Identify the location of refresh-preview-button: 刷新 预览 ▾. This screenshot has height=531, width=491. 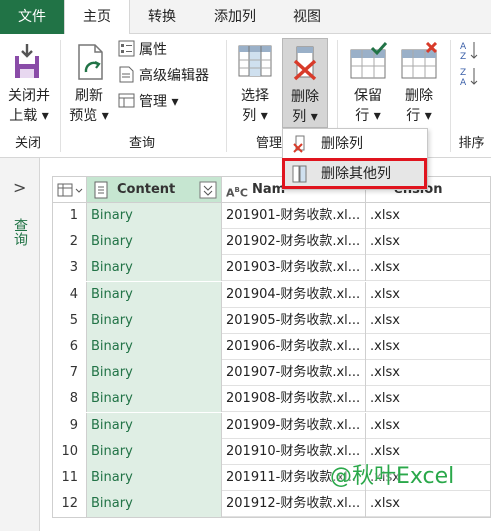
(89, 84).